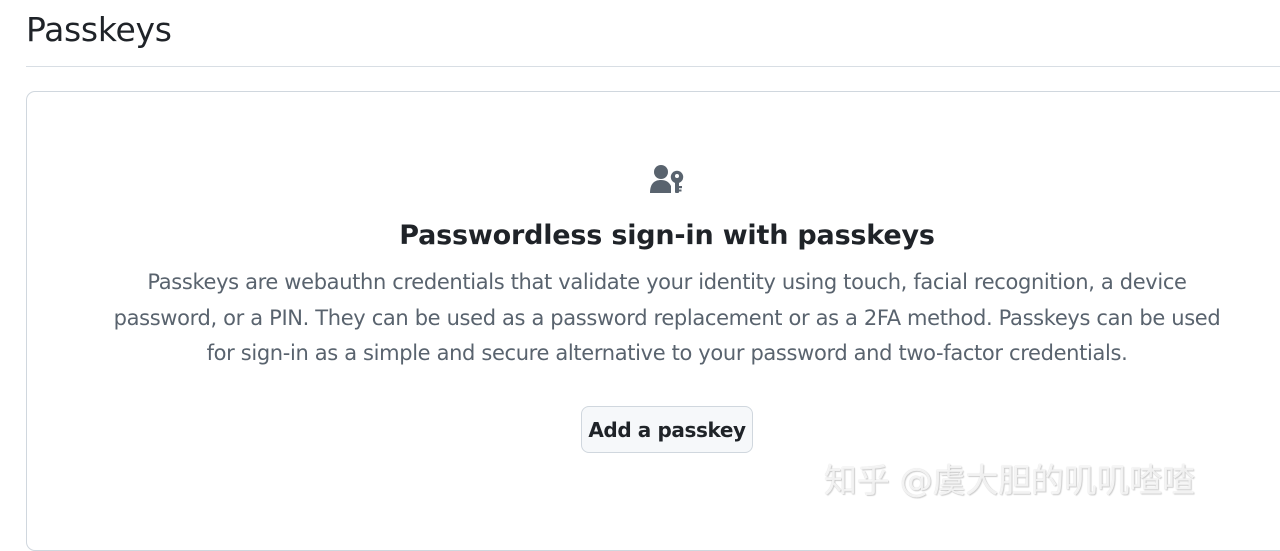 This screenshot has width=1280, height=551. I want to click on page-title: Passkeys, so click(99, 29).